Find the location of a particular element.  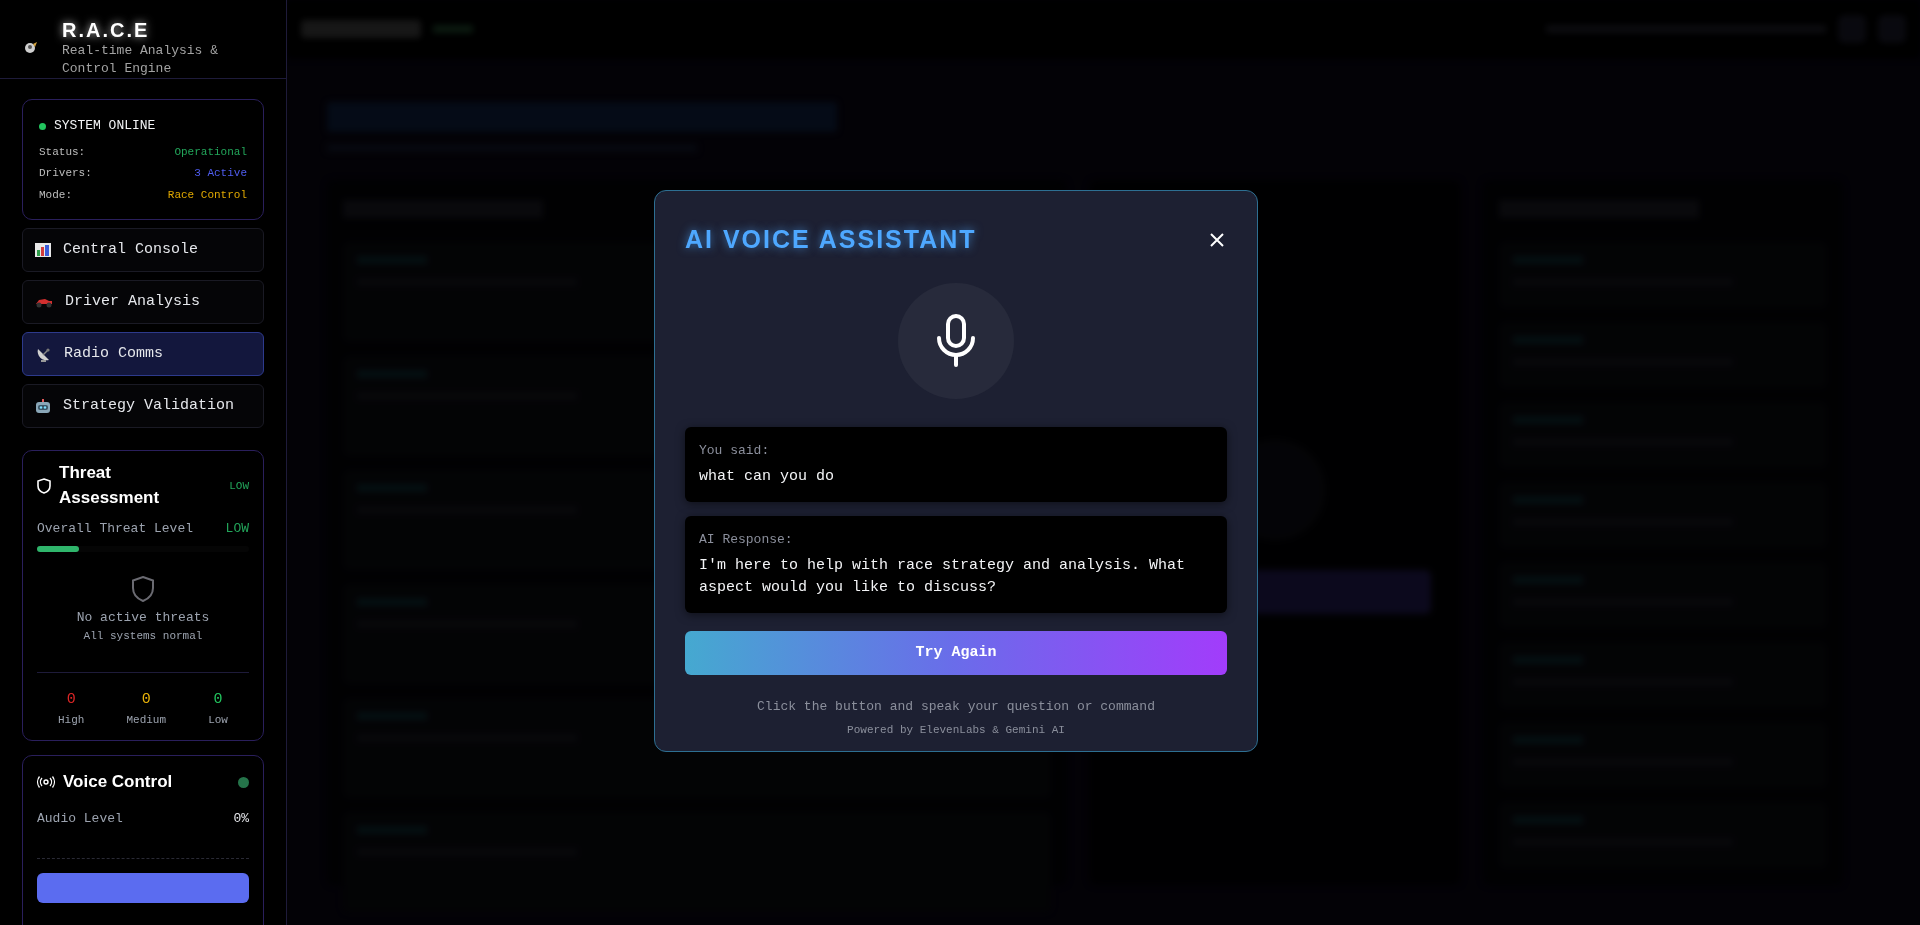

threat-title: Threat Assessment is located at coordinates (110, 485).